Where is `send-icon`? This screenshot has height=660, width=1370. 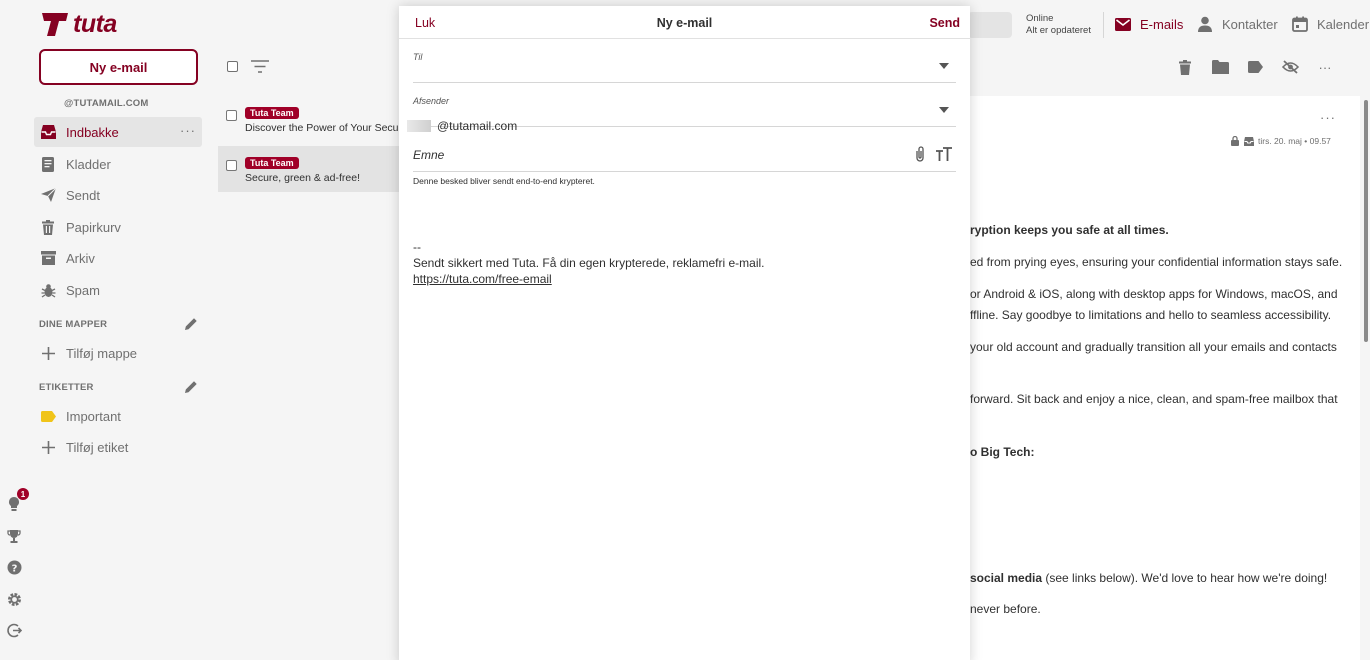 send-icon is located at coordinates (48, 195).